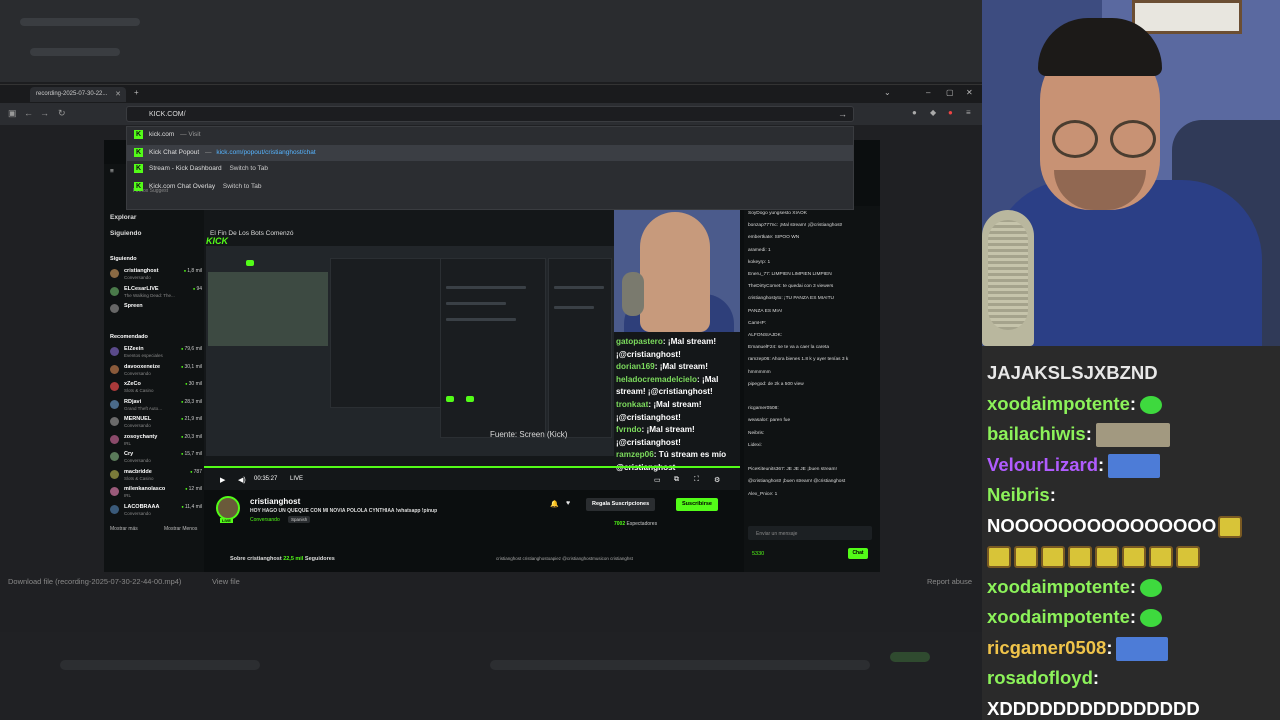 The image size is (1280, 720). Describe the element at coordinates (774, 238) in the screenshot. I see `chat-message: embertkate: SIPOO WN` at that location.